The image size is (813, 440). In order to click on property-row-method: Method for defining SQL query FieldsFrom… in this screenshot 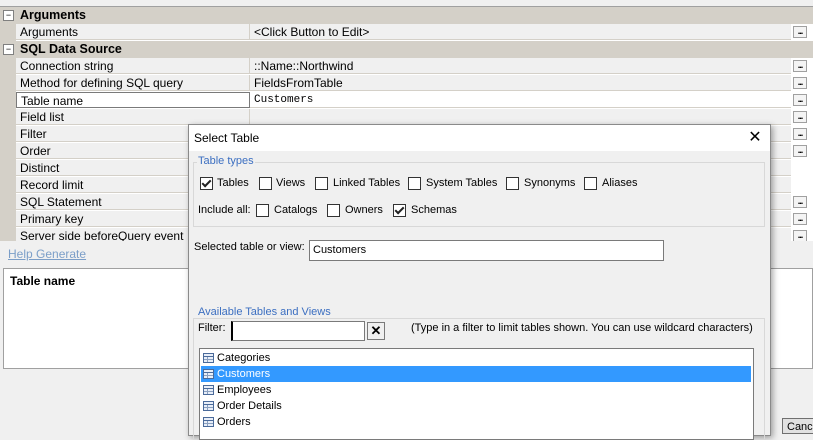, I will do `click(406, 83)`.